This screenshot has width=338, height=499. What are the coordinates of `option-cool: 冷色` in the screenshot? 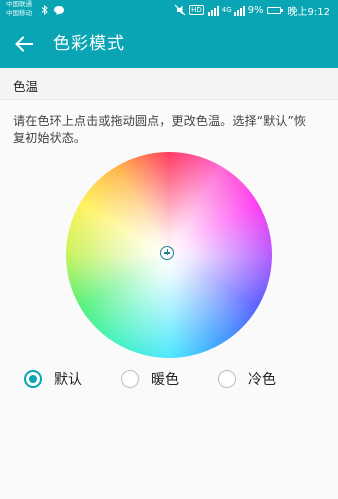 It's located at (247, 379).